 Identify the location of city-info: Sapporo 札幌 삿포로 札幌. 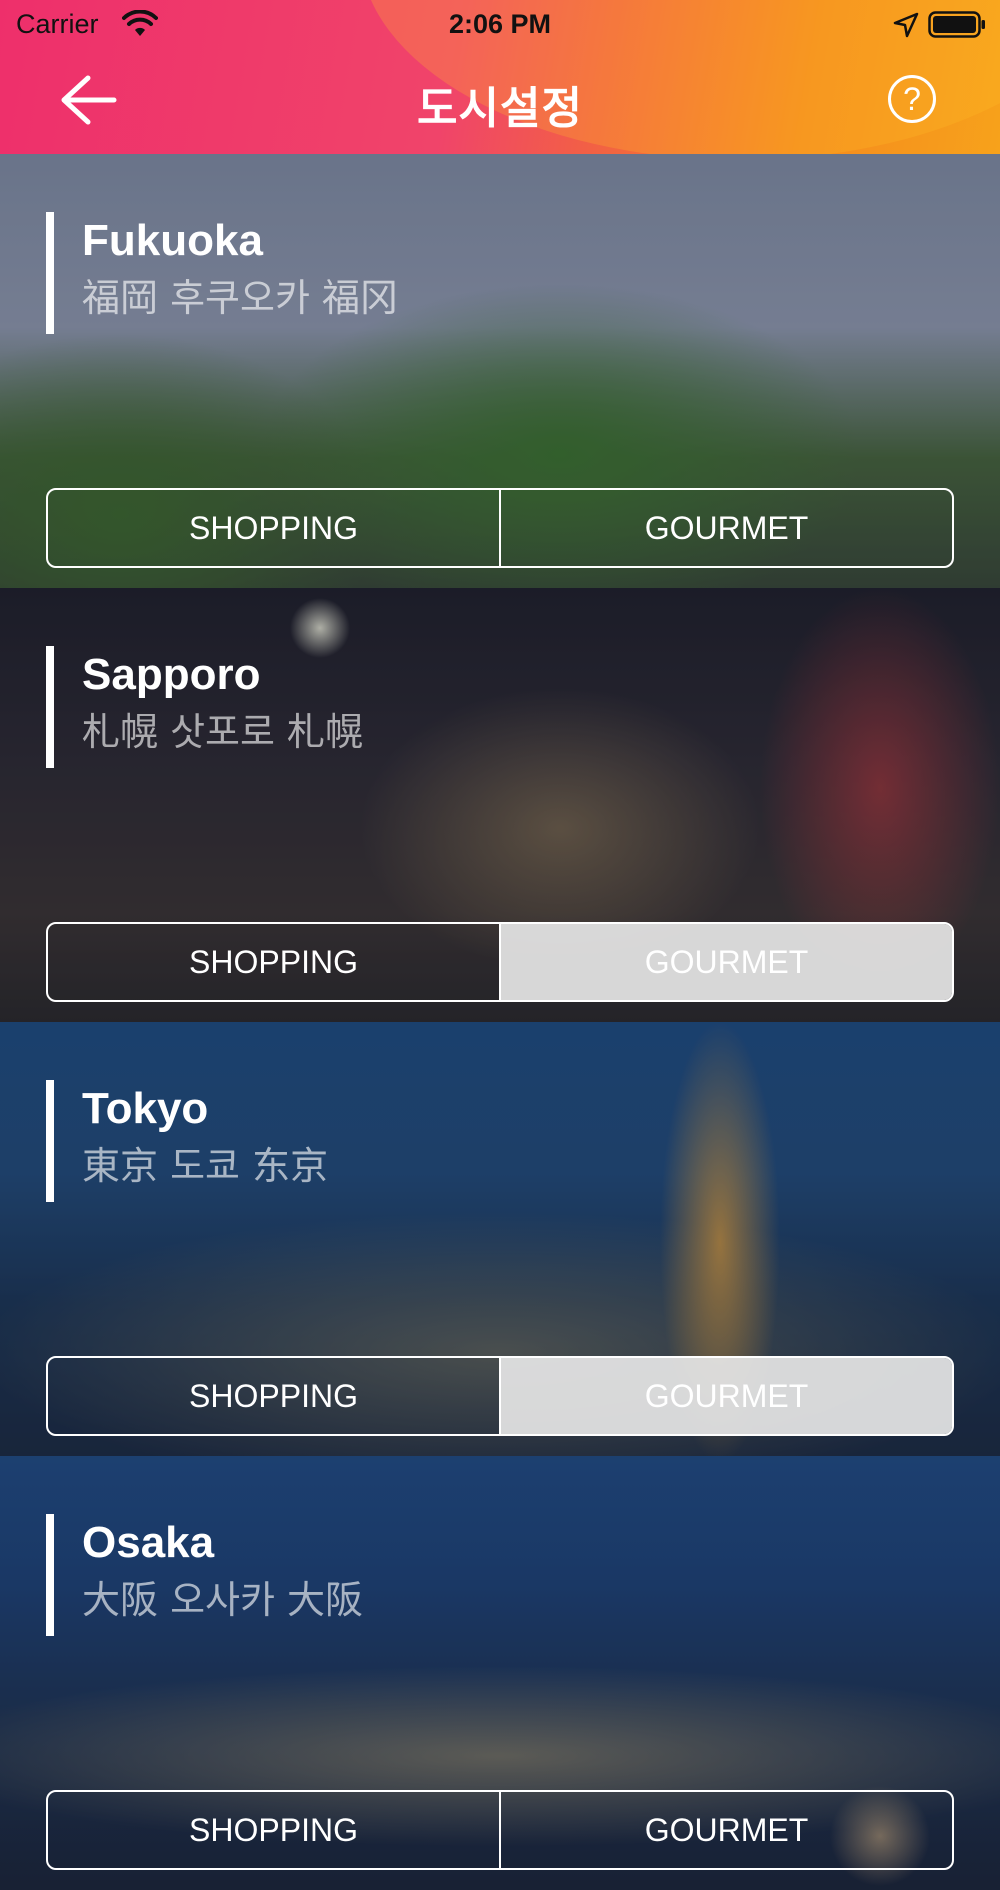
(204, 707).